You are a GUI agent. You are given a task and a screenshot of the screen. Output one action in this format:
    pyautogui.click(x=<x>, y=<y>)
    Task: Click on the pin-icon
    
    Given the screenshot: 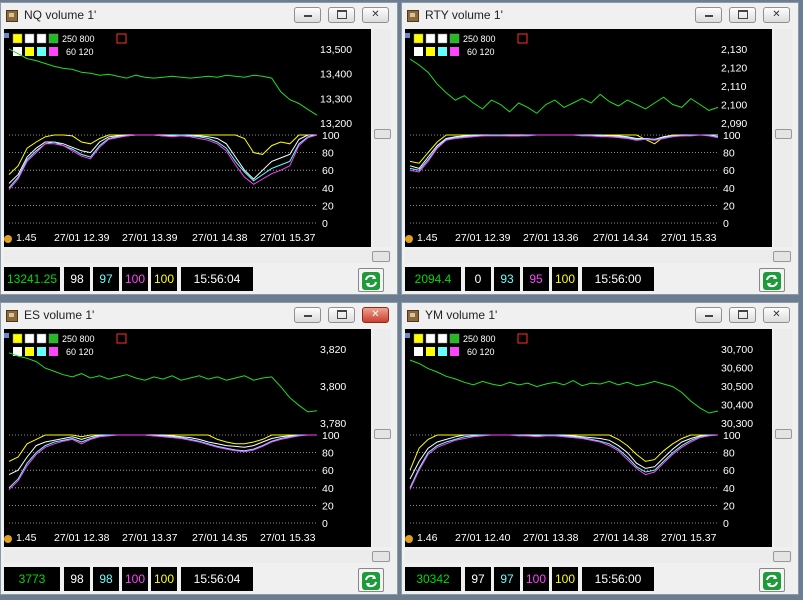 What is the action you would take?
    pyautogui.click(x=407, y=35)
    